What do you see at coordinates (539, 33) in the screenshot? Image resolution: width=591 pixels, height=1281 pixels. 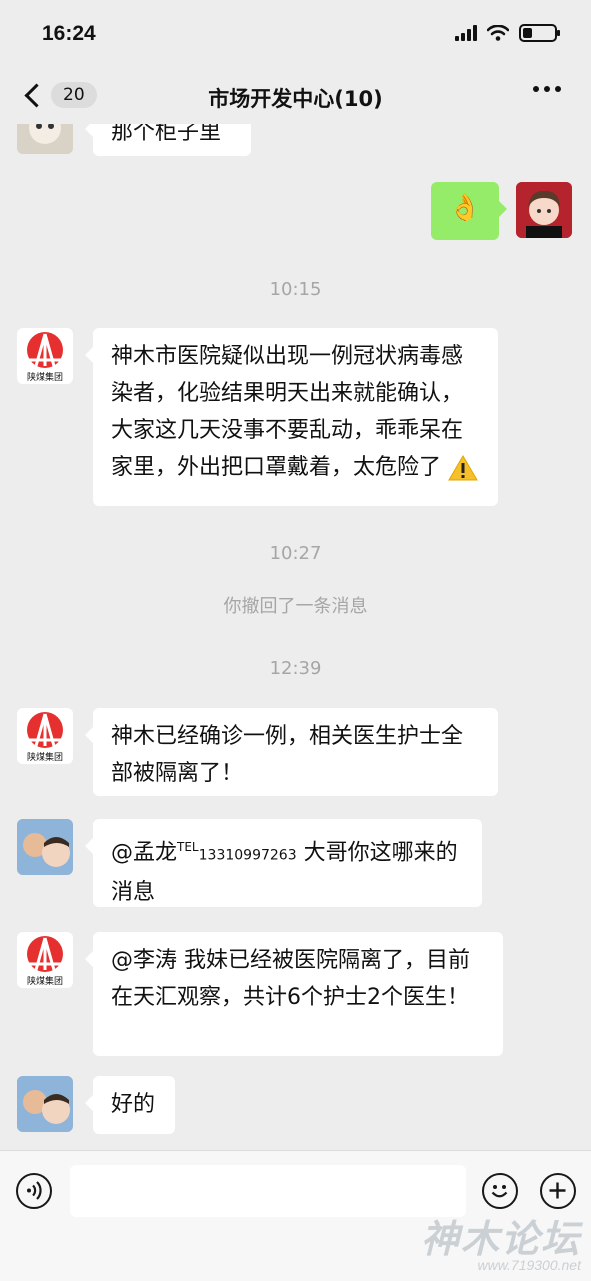 I see `battery-icon` at bounding box center [539, 33].